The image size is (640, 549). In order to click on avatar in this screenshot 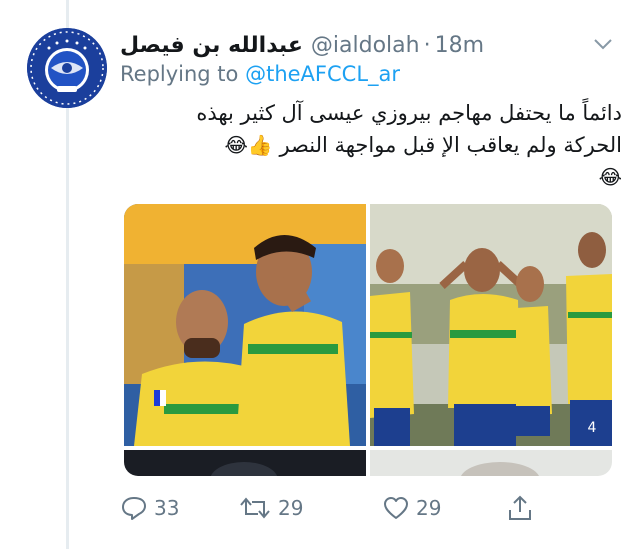, I will do `click(67, 68)`.